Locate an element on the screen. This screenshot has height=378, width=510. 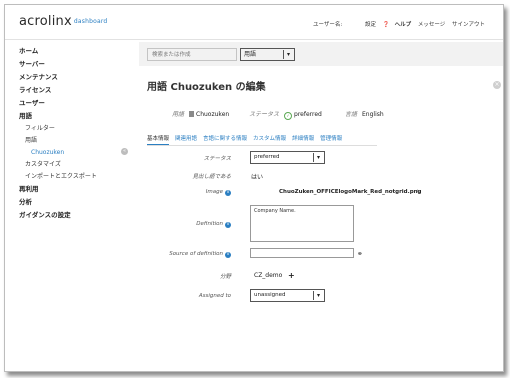
sidebar-item: ガイダンスの設定 is located at coordinates (79, 215).